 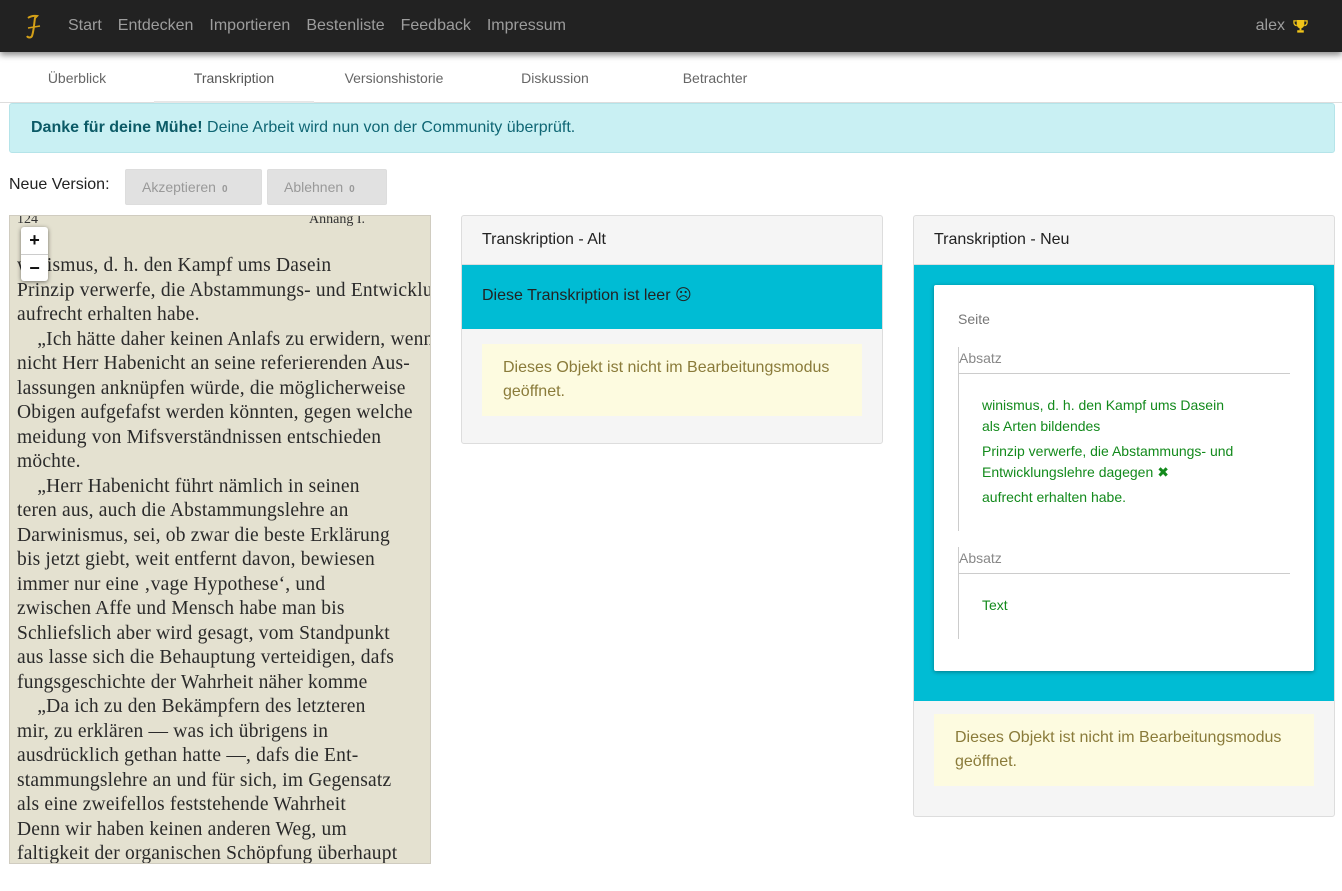 What do you see at coordinates (117, 127) in the screenshot?
I see `alert-strong: Danke für deine Mühe!` at bounding box center [117, 127].